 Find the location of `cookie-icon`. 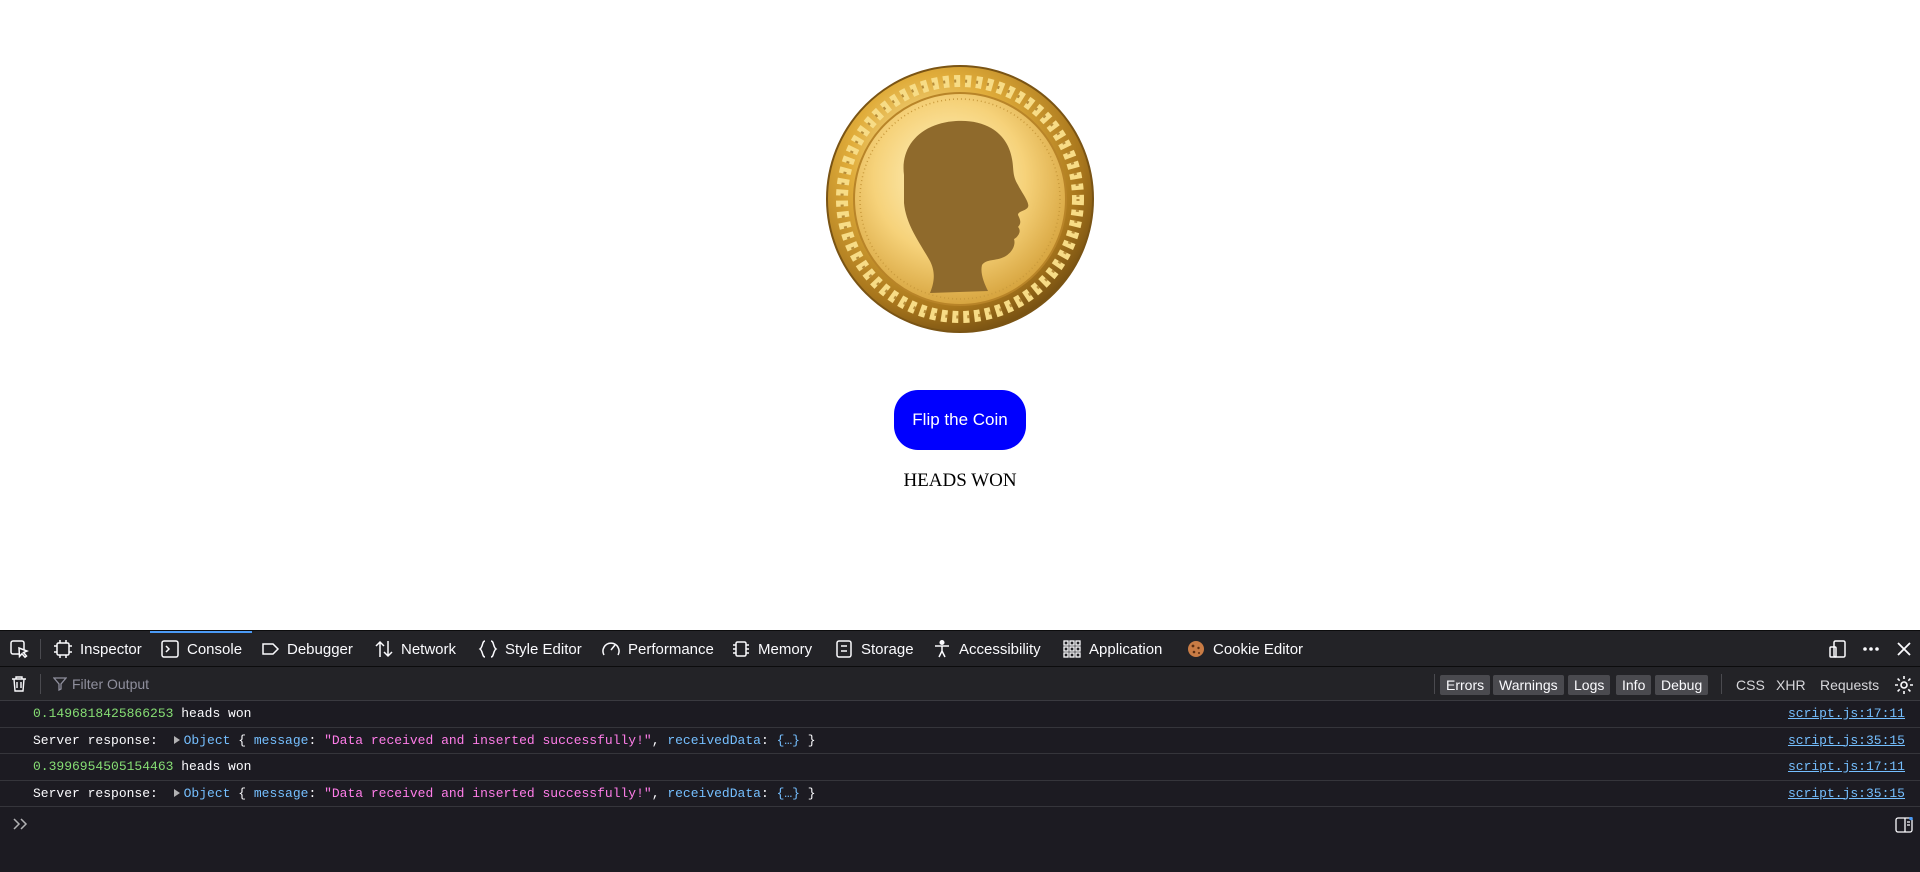

cookie-icon is located at coordinates (1196, 649).